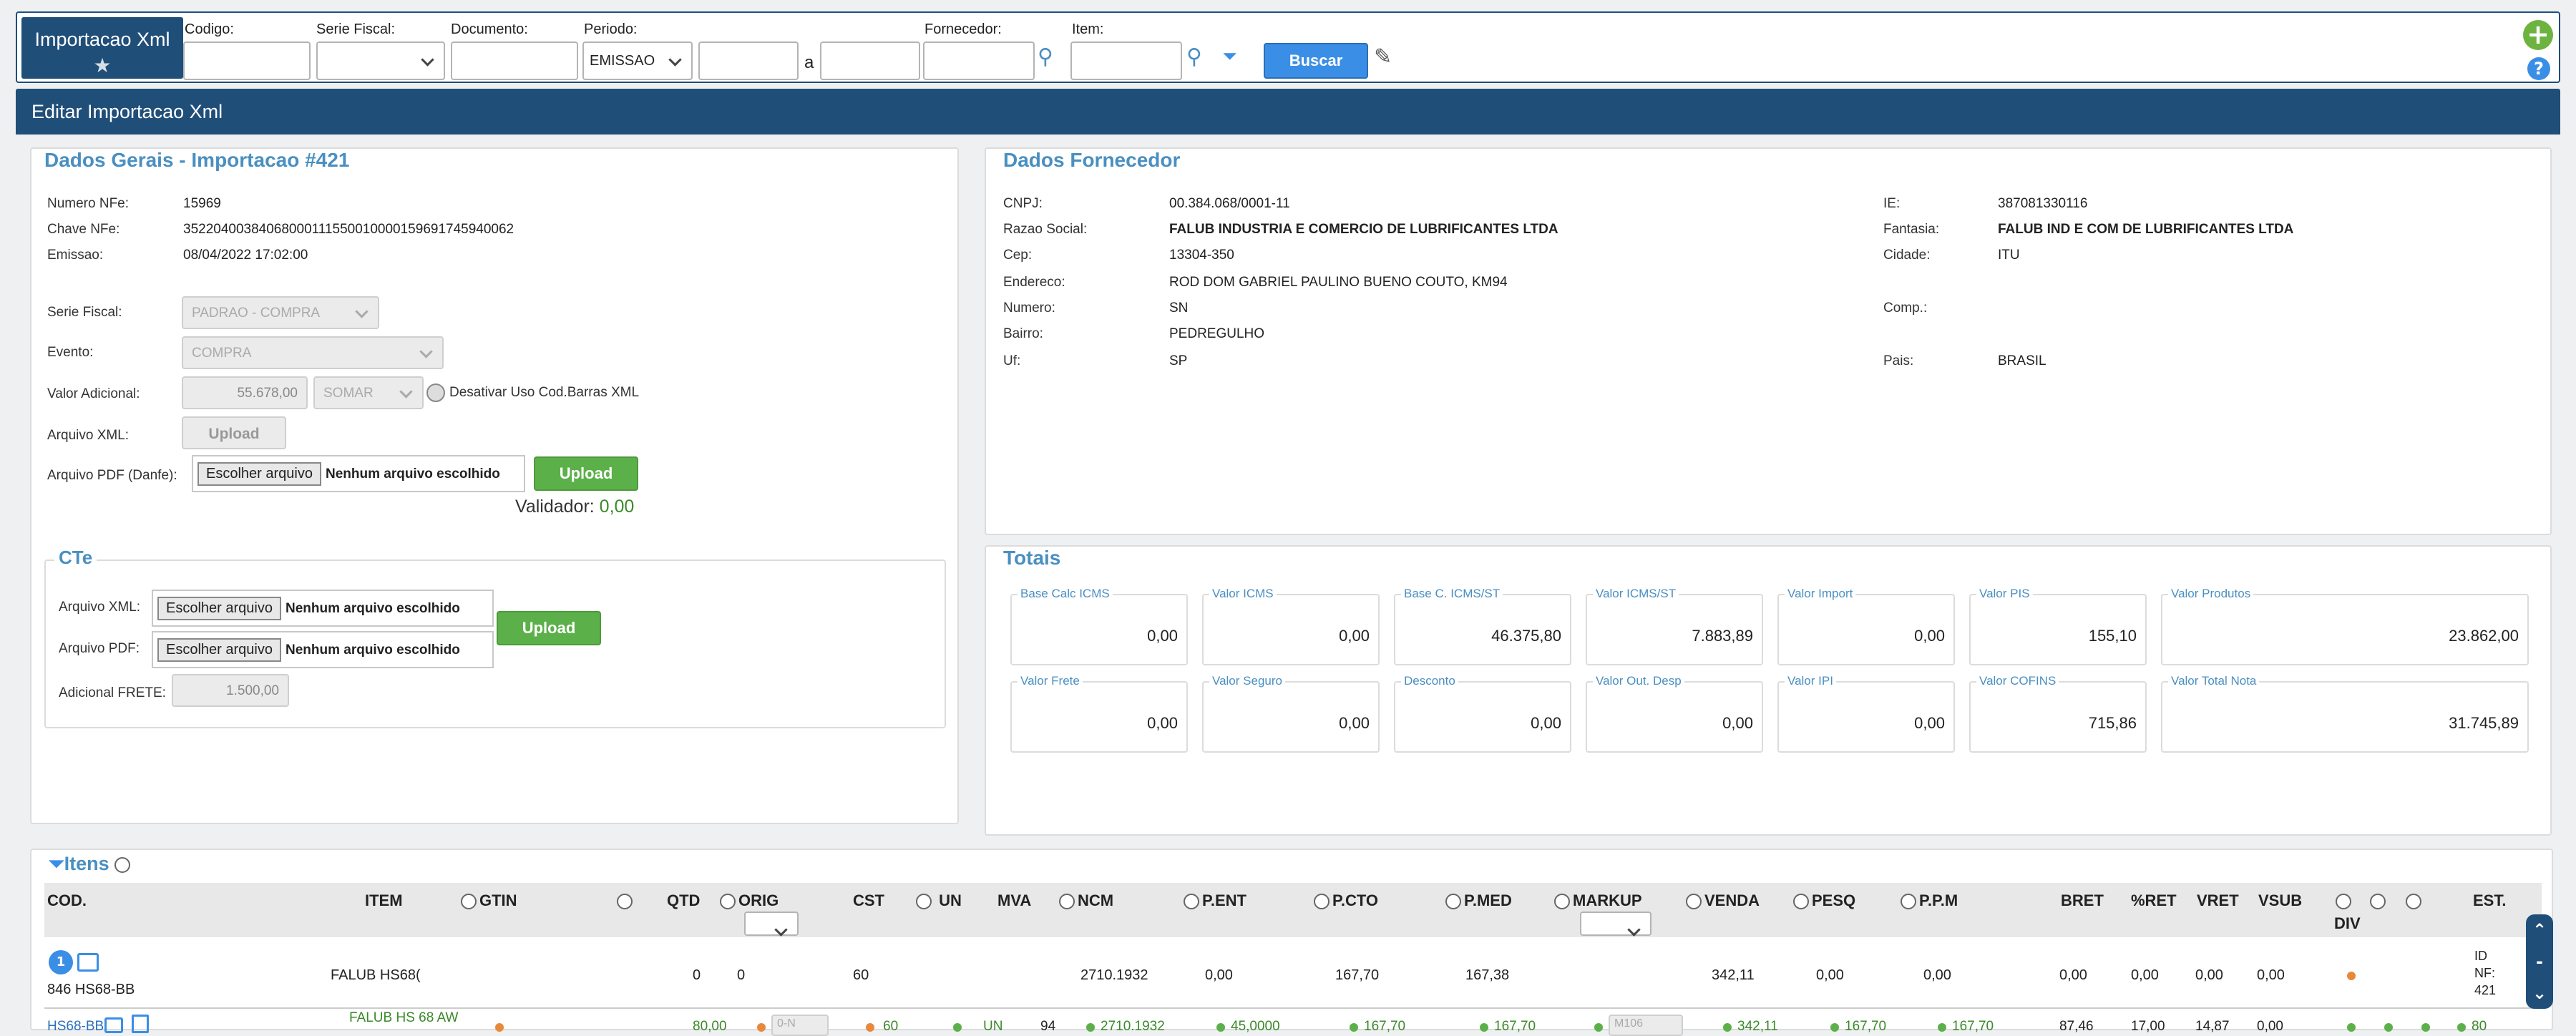 This screenshot has width=2576, height=1036. I want to click on fornecedor-input, so click(979, 61).